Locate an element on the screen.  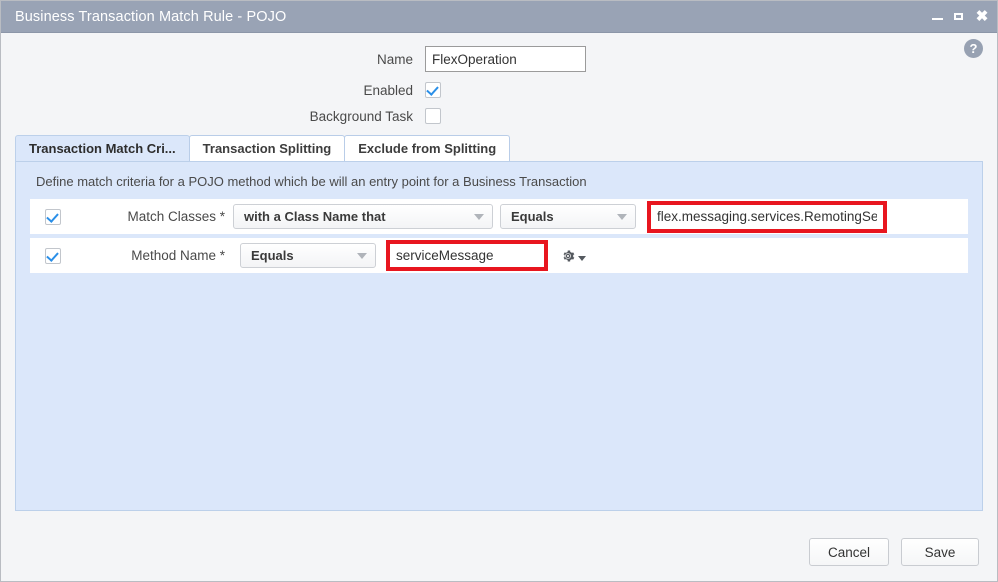
window-controls: ✖ is located at coordinates (960, 16).